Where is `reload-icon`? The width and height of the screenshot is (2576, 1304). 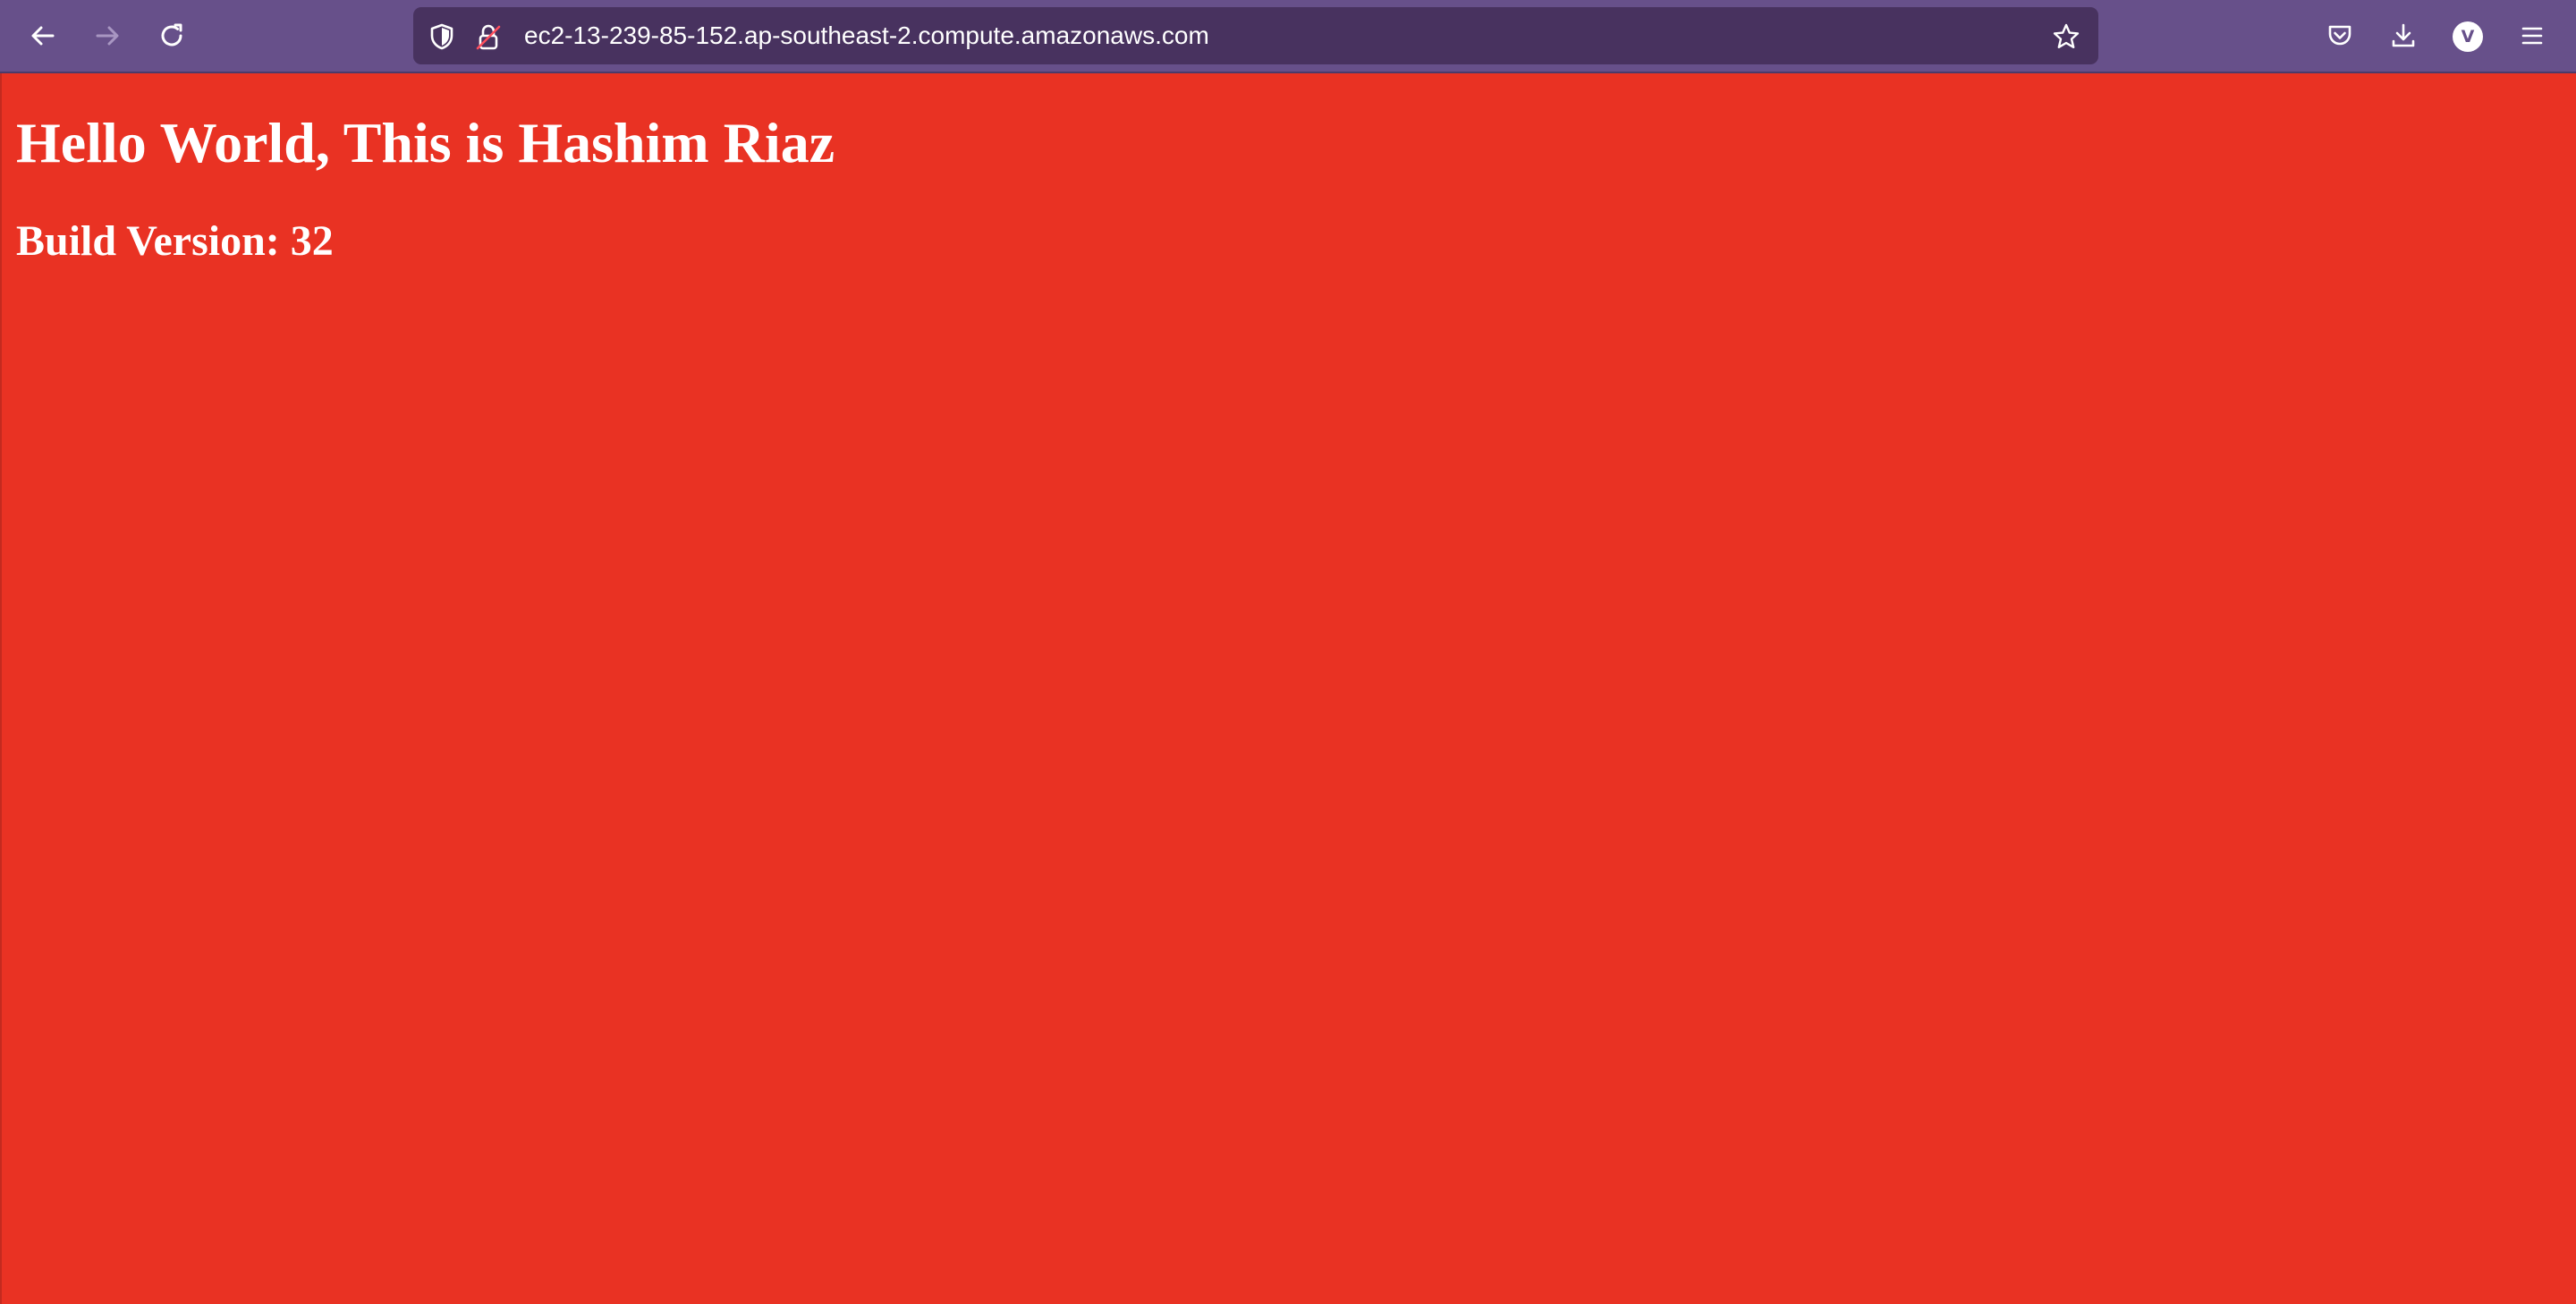
reload-icon is located at coordinates (171, 35).